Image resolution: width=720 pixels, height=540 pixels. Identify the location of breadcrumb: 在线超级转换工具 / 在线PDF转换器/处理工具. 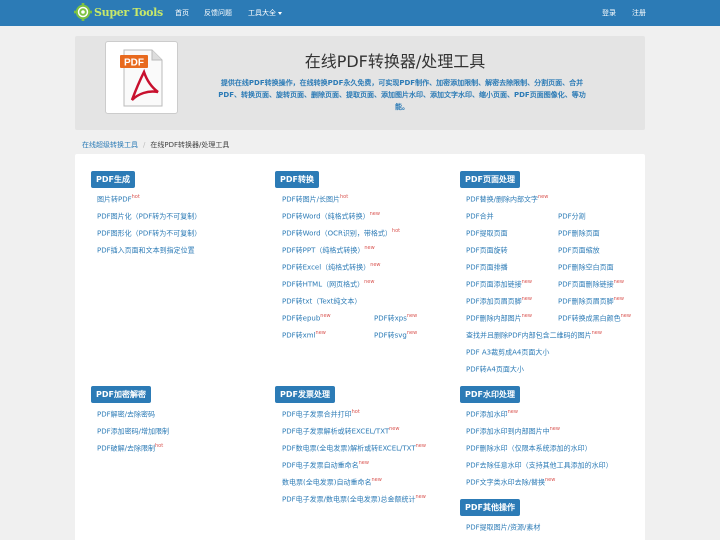
(155, 145).